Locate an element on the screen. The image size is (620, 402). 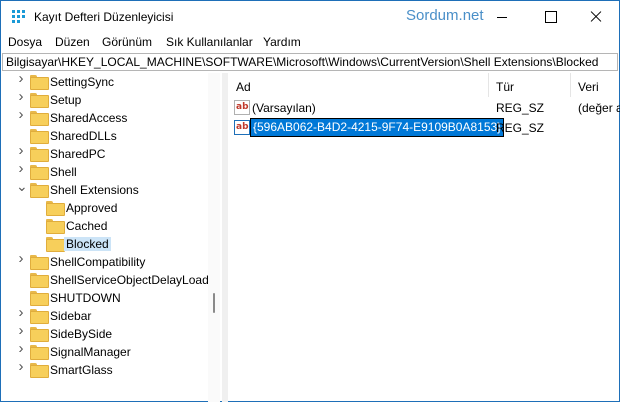
tree-item: › SideBySide is located at coordinates (103, 333).